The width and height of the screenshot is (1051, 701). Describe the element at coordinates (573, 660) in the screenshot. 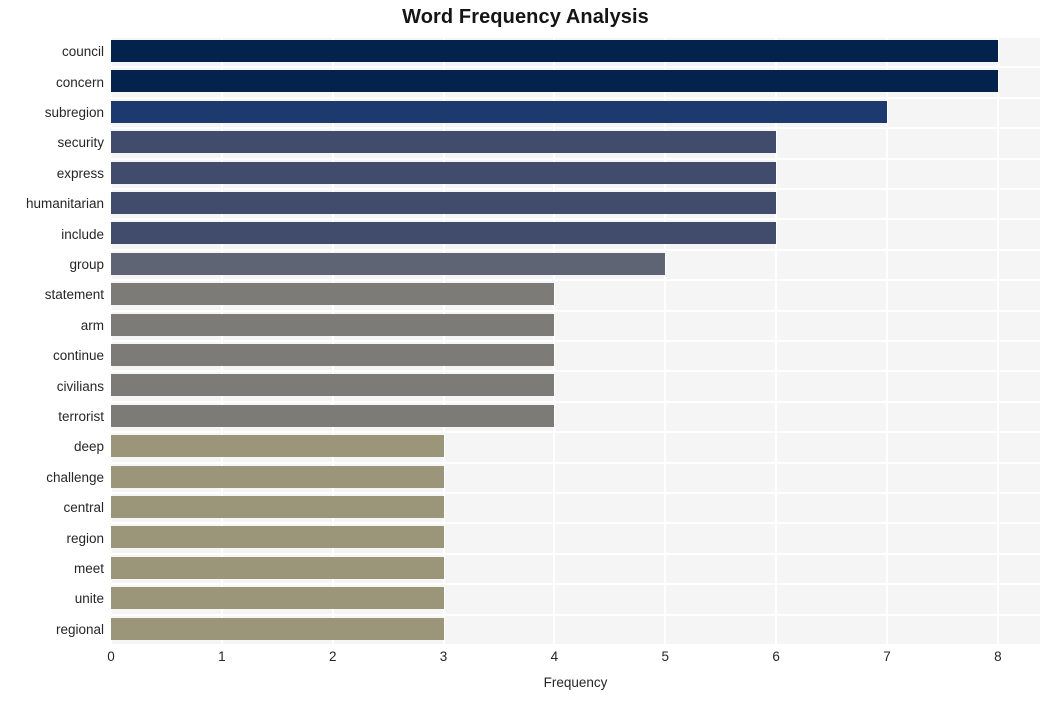

I see `x-axis-tick-labels: 0 1 2 3 4 5 6 7 8` at that location.